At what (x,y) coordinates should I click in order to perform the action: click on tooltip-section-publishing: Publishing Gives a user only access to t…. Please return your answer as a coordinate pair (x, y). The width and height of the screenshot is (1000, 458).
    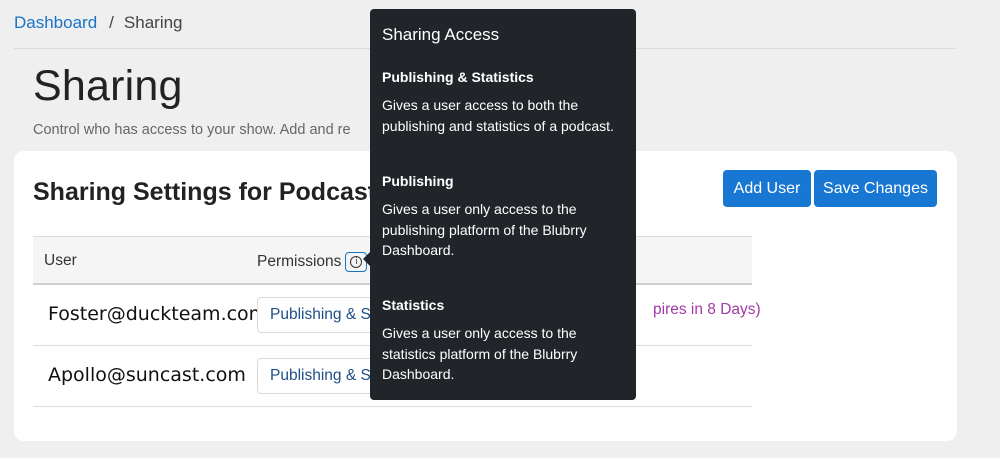
    Looking at the image, I should click on (504, 217).